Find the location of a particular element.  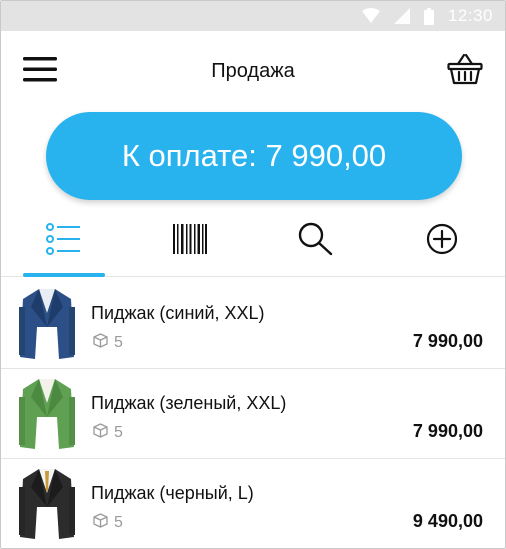

page-title: Продажа is located at coordinates (253, 70).